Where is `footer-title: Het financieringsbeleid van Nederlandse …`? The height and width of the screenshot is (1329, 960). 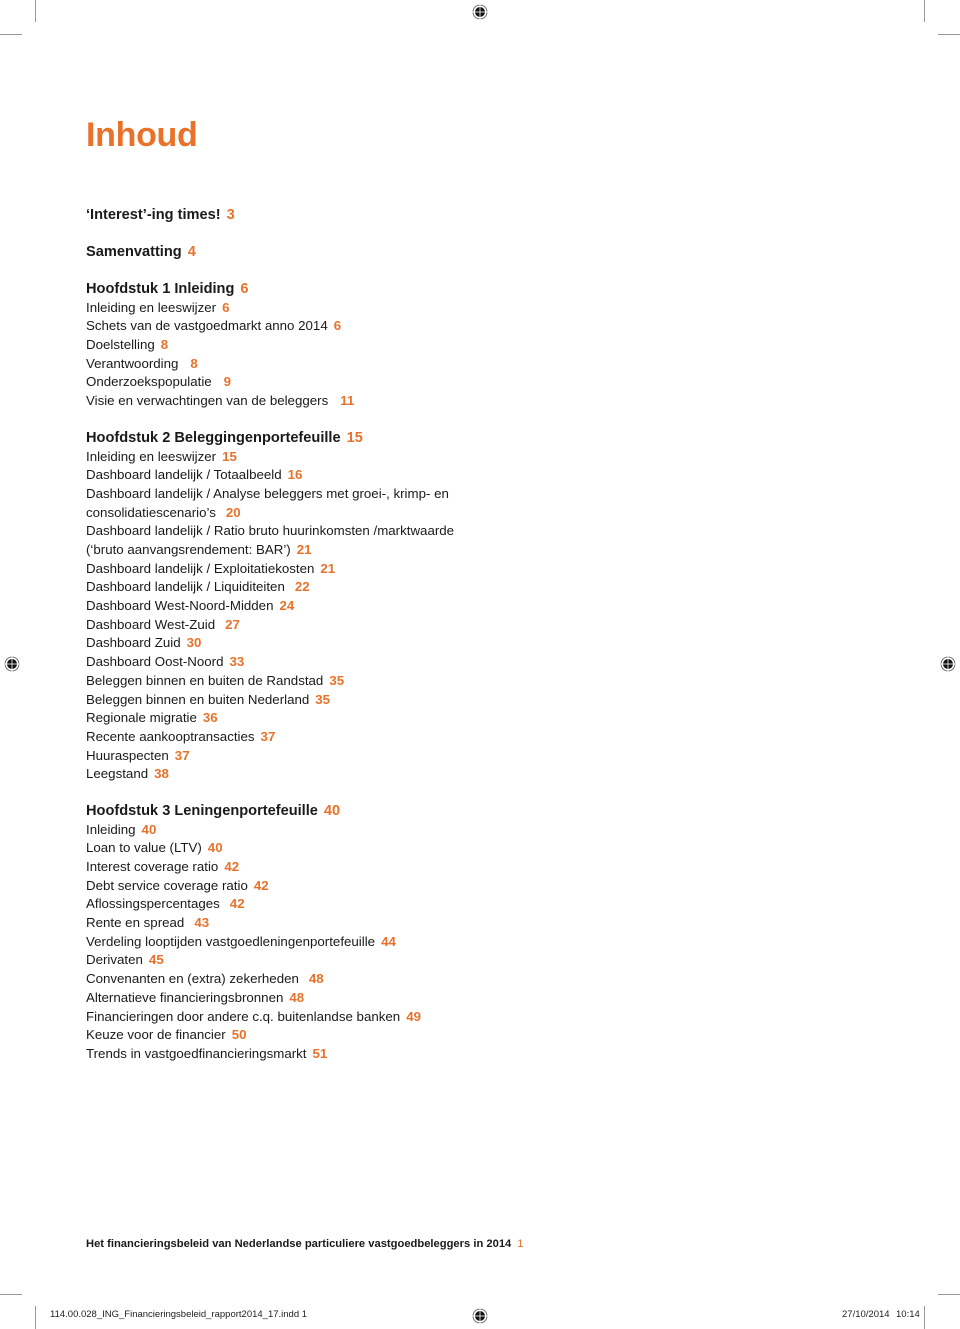
footer-title: Het financieringsbeleid van Nederlandse … is located at coordinates (299, 1244).